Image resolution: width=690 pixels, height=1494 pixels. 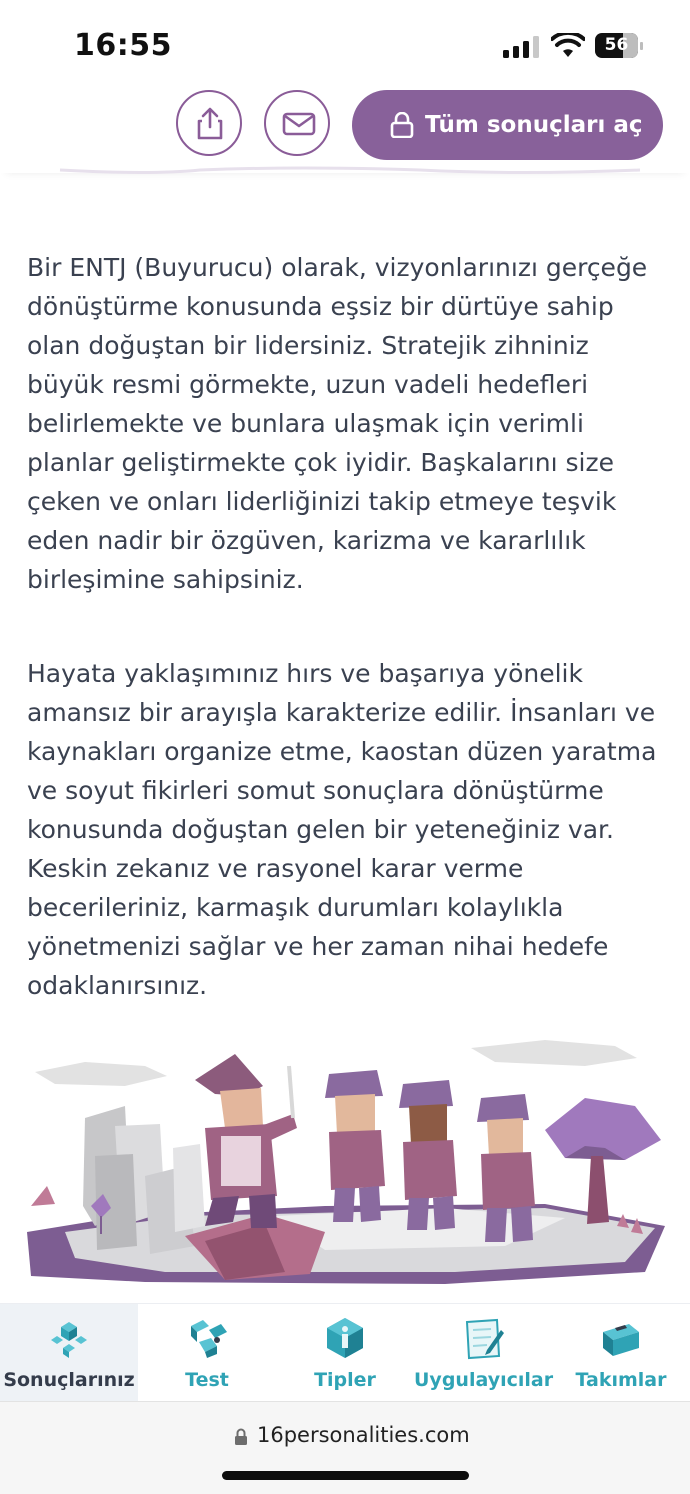 What do you see at coordinates (568, 45) in the screenshot?
I see `wifi-icon` at bounding box center [568, 45].